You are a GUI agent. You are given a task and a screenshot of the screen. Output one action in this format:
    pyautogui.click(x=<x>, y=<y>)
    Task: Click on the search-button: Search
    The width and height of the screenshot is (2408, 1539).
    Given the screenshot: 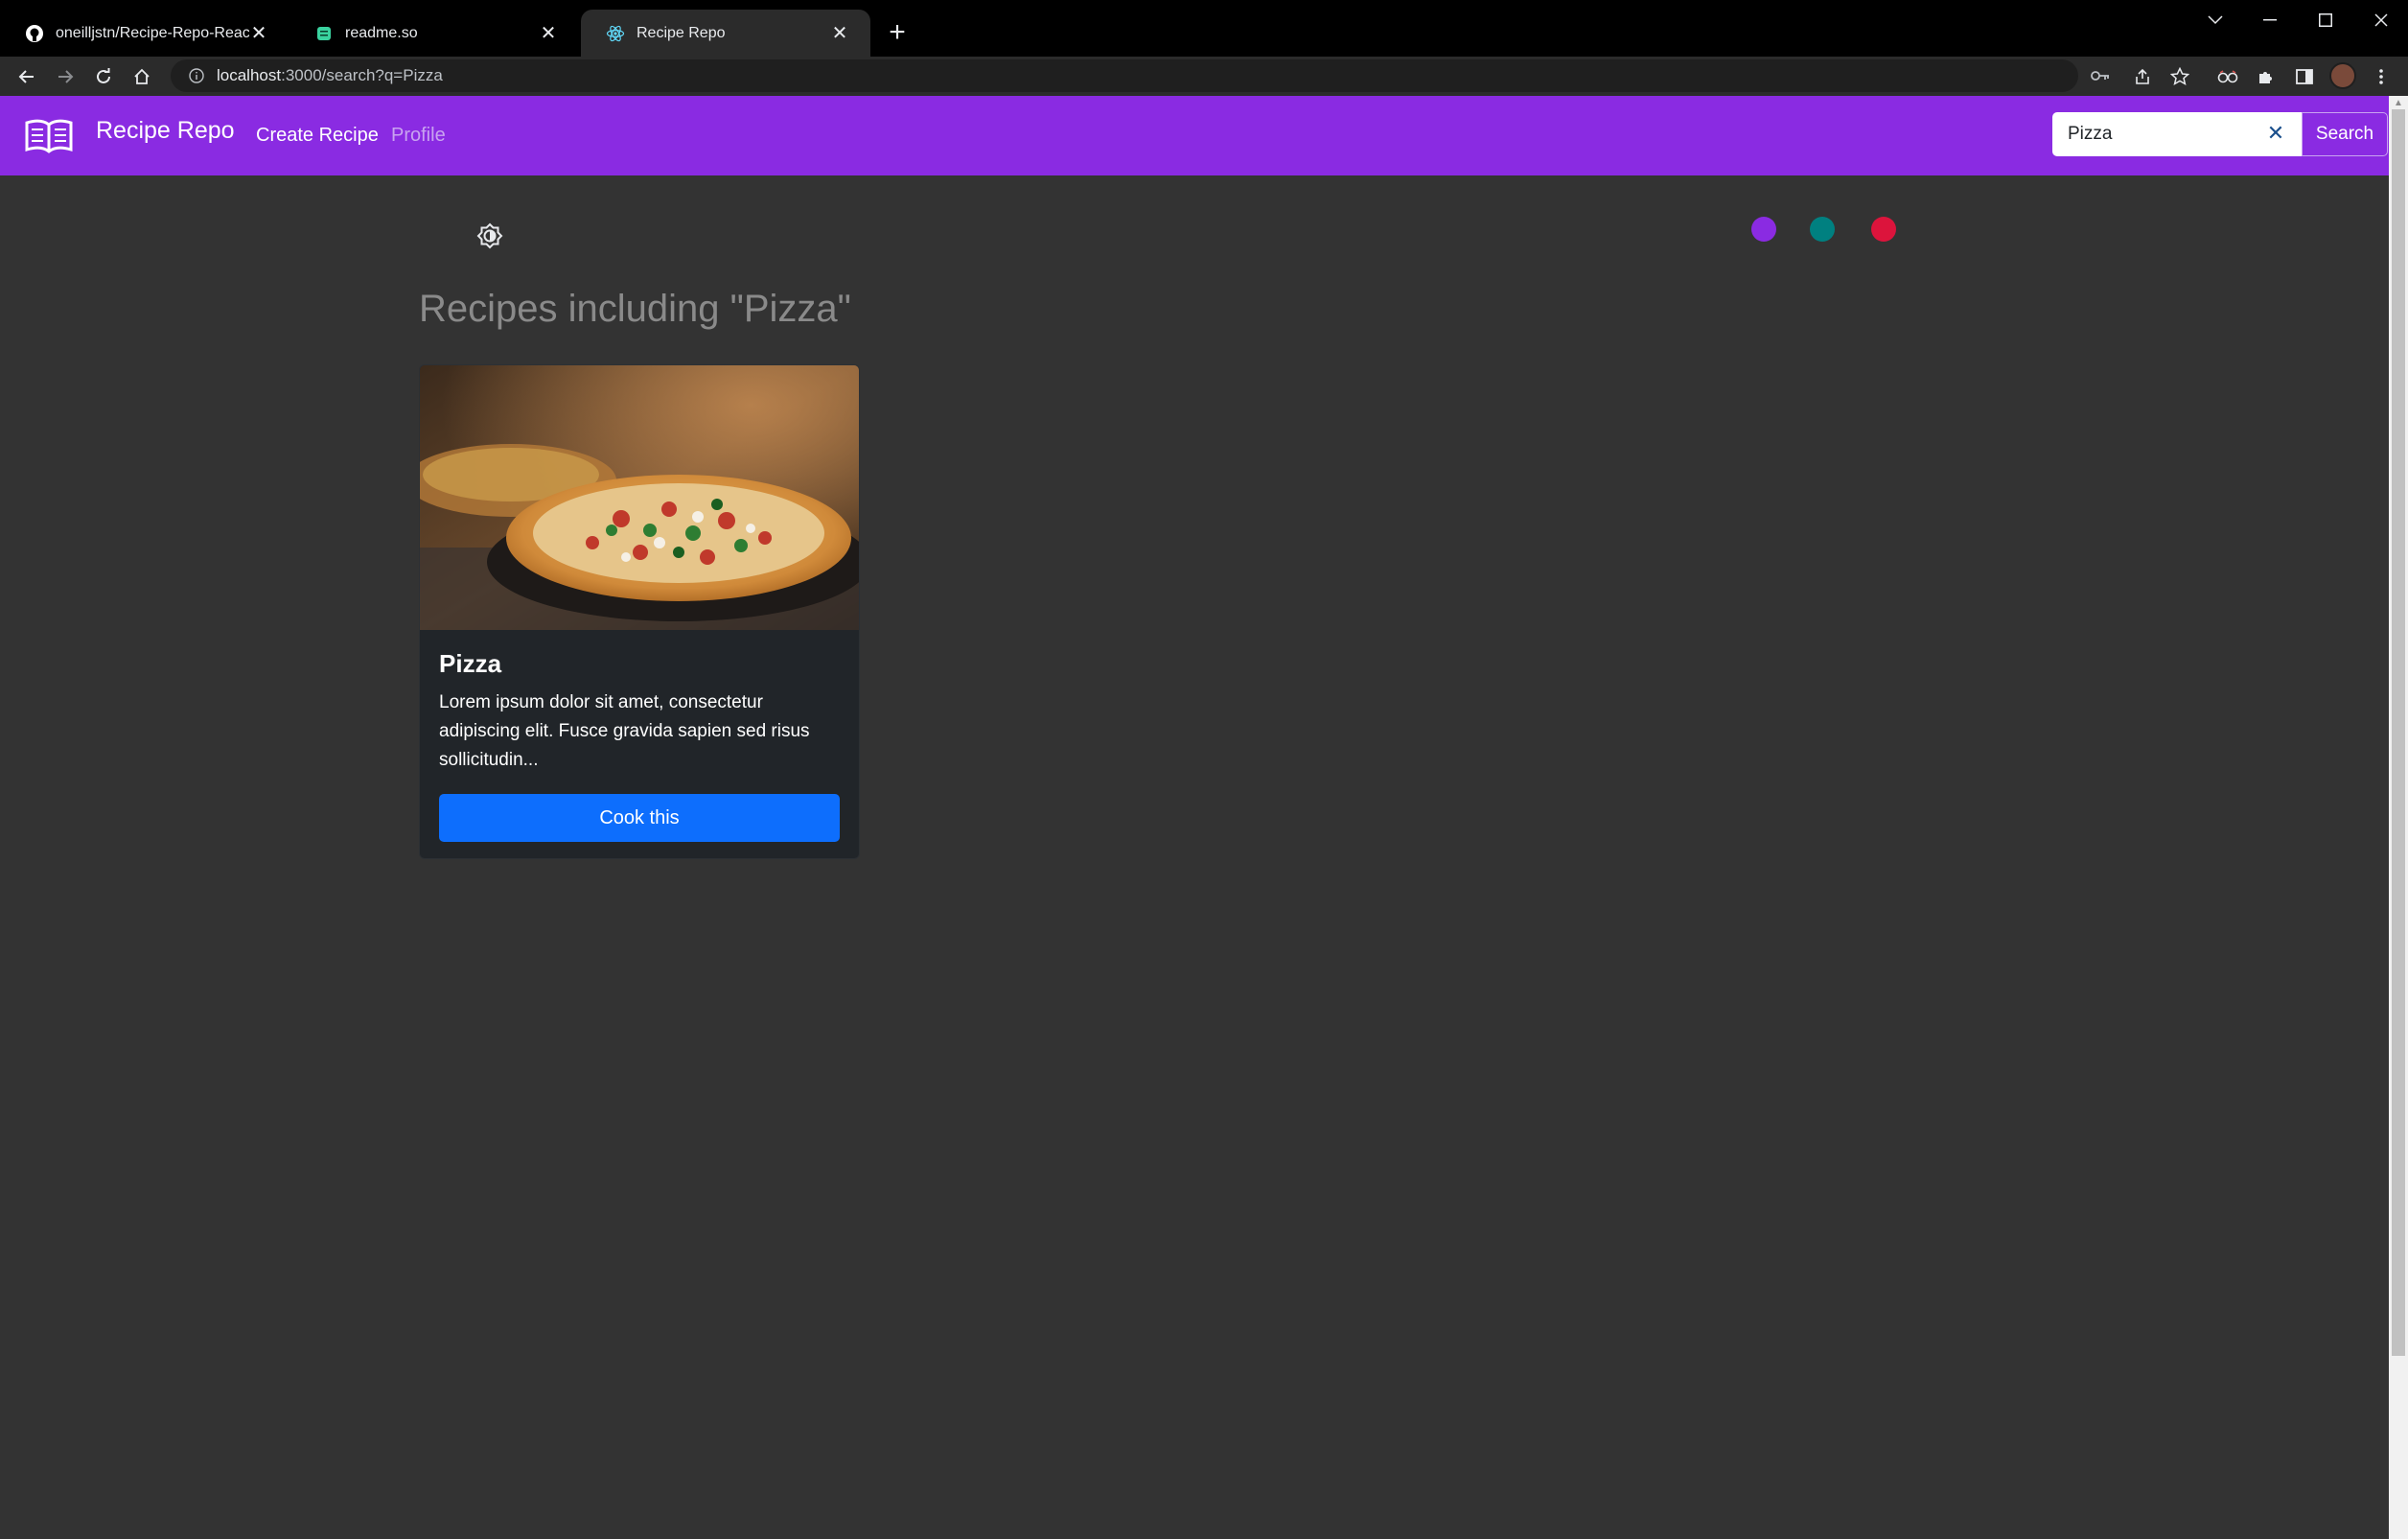 What is the action you would take?
    pyautogui.click(x=2345, y=134)
    